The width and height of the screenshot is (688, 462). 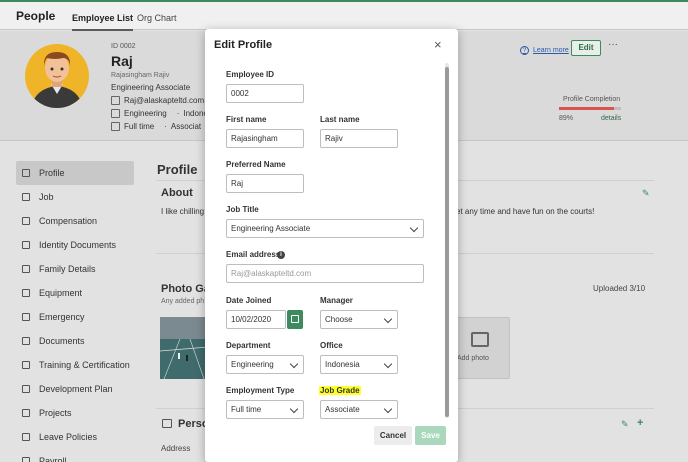 I want to click on add-photo-label: Add photo, so click(x=473, y=358).